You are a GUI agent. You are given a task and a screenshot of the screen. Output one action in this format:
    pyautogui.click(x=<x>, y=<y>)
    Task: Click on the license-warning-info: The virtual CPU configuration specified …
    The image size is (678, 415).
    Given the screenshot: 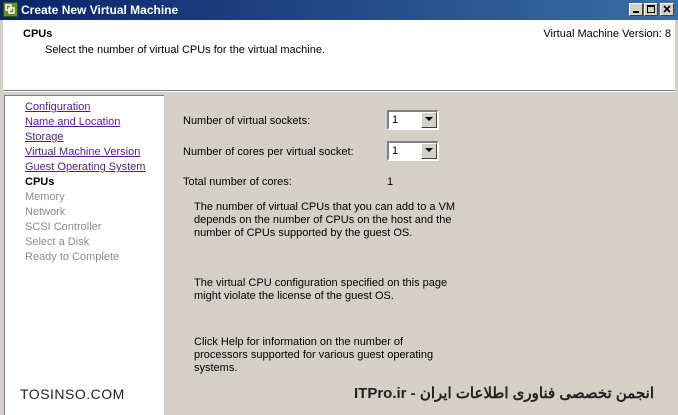 What is the action you would take?
    pyautogui.click(x=321, y=289)
    